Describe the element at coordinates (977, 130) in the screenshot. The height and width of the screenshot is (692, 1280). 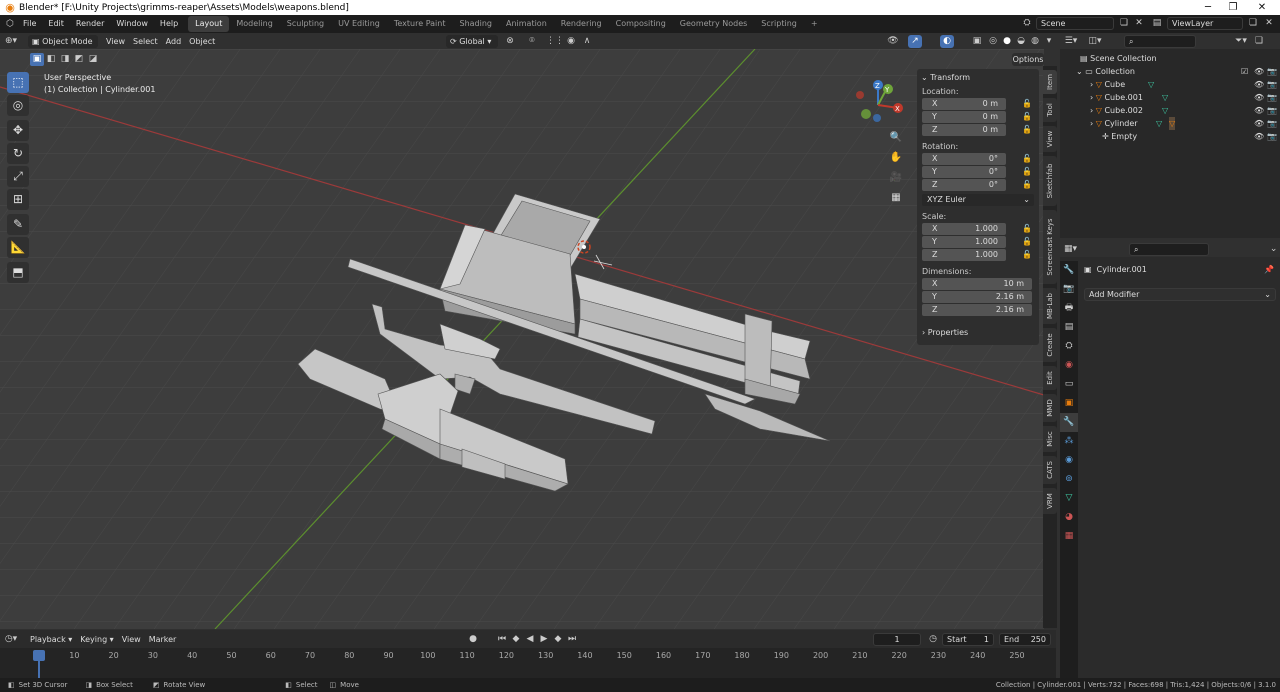
I see `location-z-field: Z 0 m 🔓` at that location.